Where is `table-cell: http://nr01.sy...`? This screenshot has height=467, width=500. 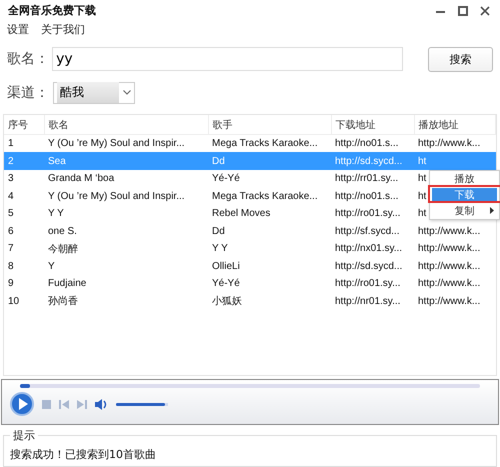
table-cell: http://nr01.sy... is located at coordinates (367, 301).